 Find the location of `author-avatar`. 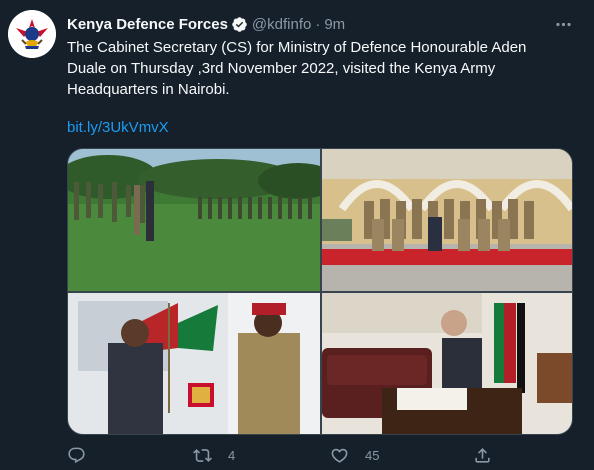

author-avatar is located at coordinates (32, 34).